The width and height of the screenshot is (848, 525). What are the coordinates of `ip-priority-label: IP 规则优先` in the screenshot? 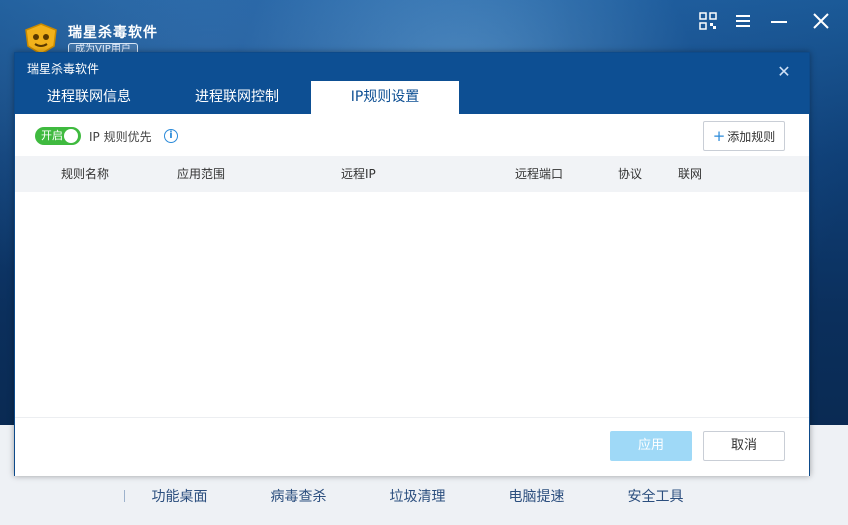 It's located at (120, 137).